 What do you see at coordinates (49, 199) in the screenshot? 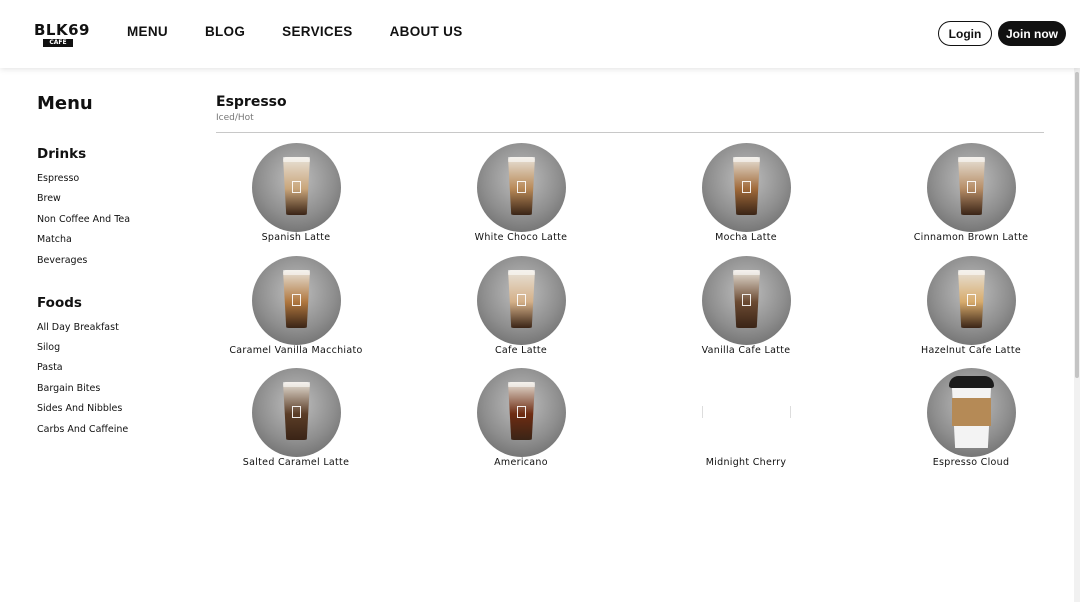
I see `sidebar-item-brew: Brew` at bounding box center [49, 199].